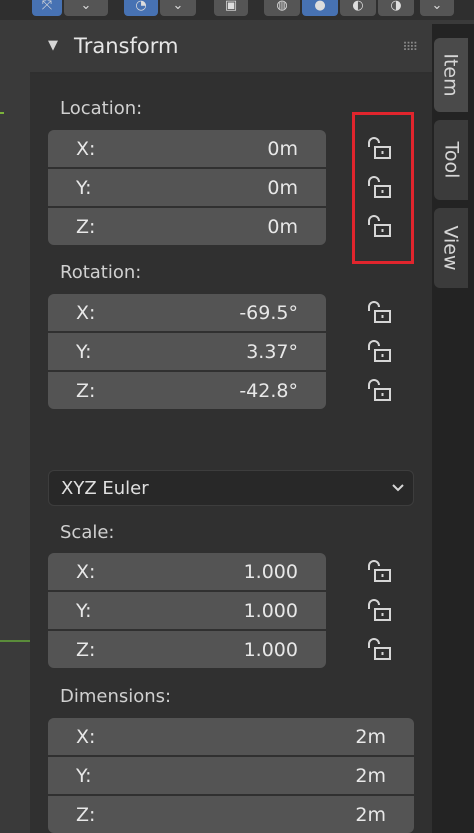 The height and width of the screenshot is (833, 474). I want to click on dimensions-y-field: Y: 2m, so click(231, 775).